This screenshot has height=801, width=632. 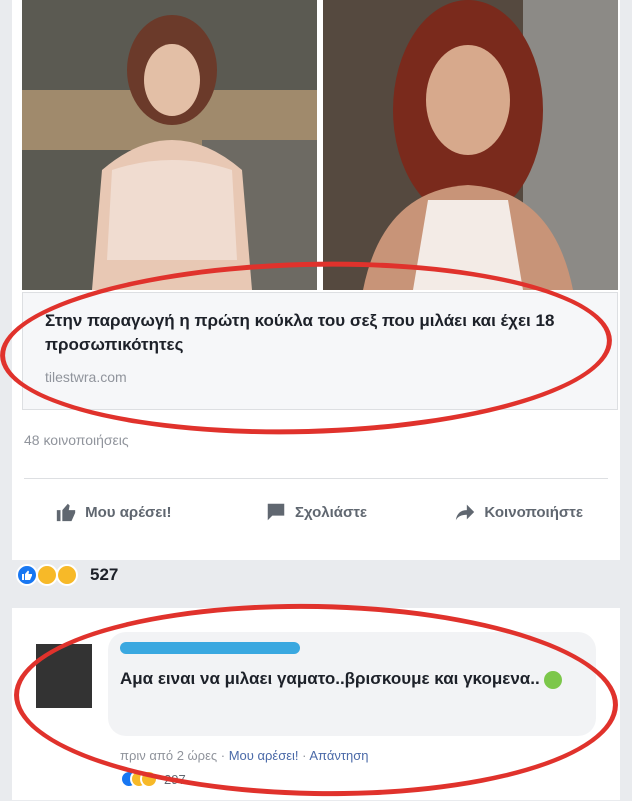 What do you see at coordinates (264, 755) in the screenshot?
I see `comment-like-link: Μου αρέσει!` at bounding box center [264, 755].